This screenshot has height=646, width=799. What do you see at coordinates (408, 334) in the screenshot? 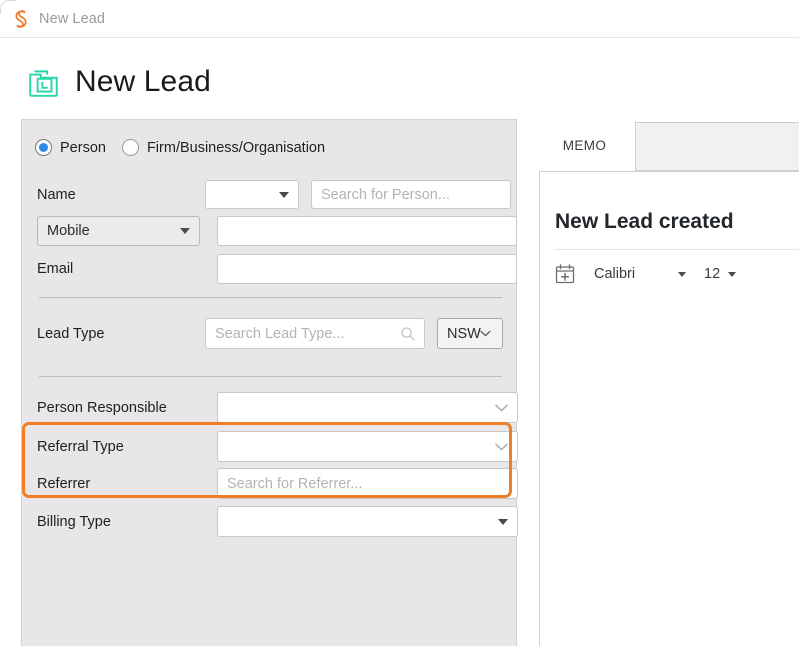
I see `magnifier-icon` at bounding box center [408, 334].